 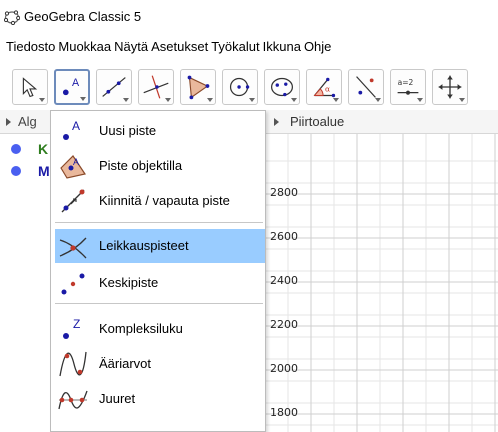 I want to click on graphics-view-header: Piirtoalue, so click(x=382, y=122).